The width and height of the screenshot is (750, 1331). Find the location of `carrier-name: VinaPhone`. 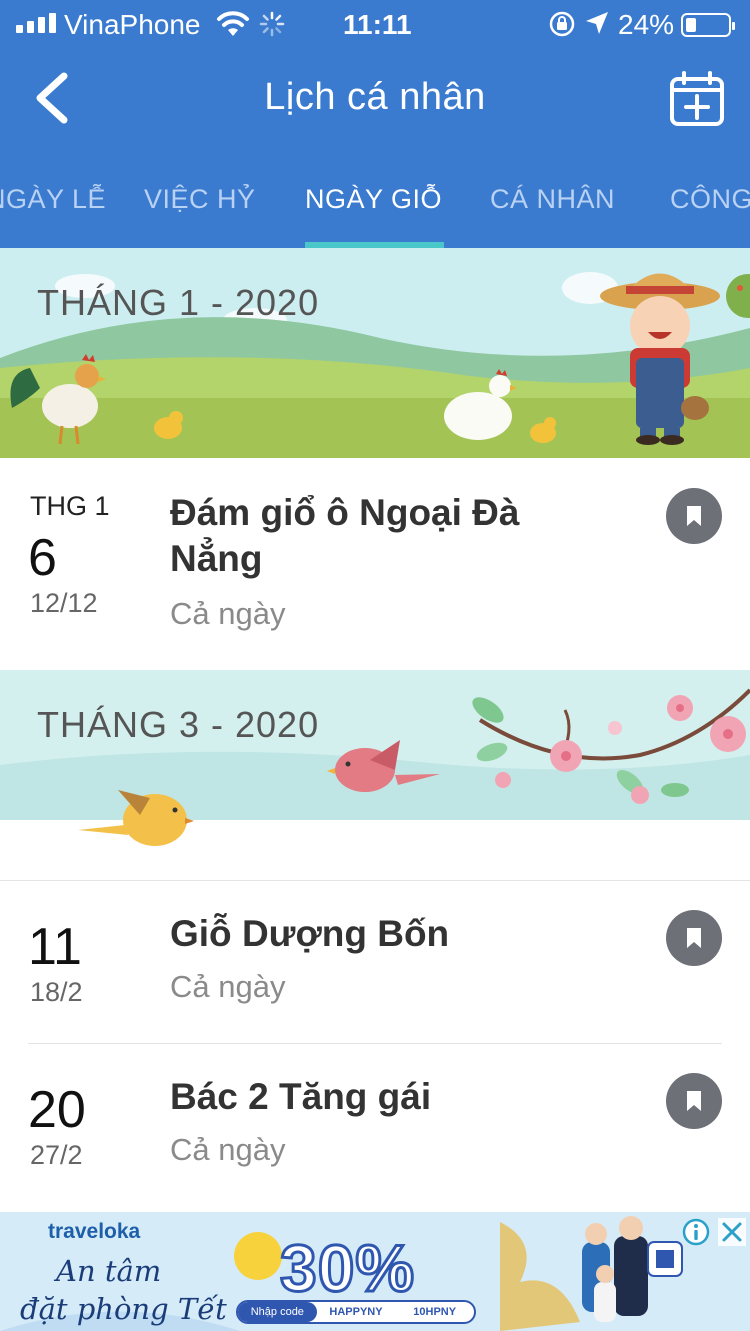

carrier-name: VinaPhone is located at coordinates (132, 24).